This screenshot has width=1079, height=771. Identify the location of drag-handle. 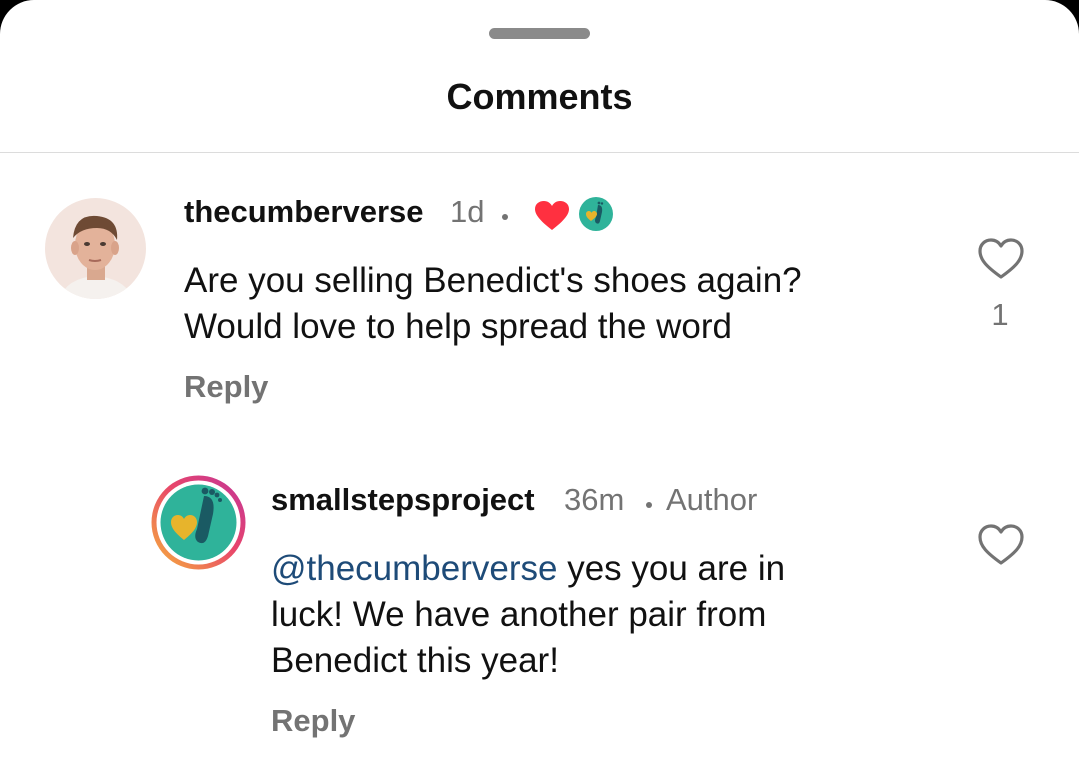
(539, 33).